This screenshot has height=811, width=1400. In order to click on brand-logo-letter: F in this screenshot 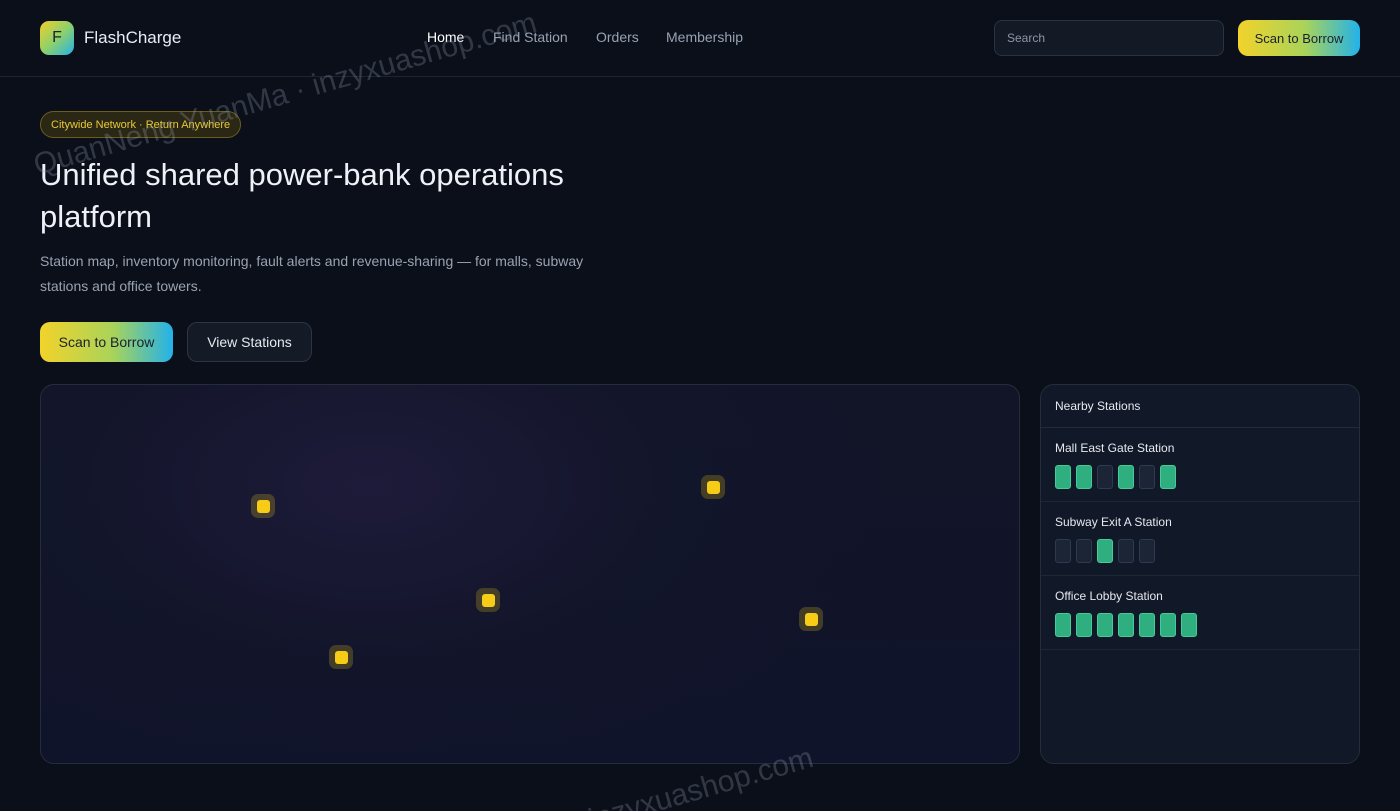, I will do `click(57, 37)`.